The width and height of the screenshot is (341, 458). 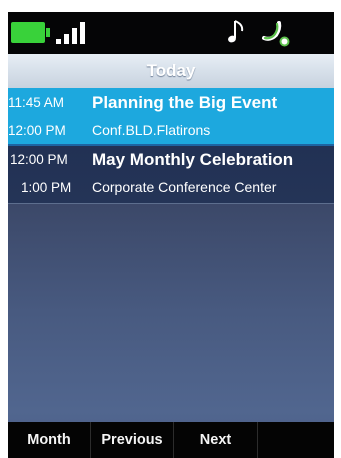 I want to click on event-title: May Monthly Celebration, so click(x=193, y=159).